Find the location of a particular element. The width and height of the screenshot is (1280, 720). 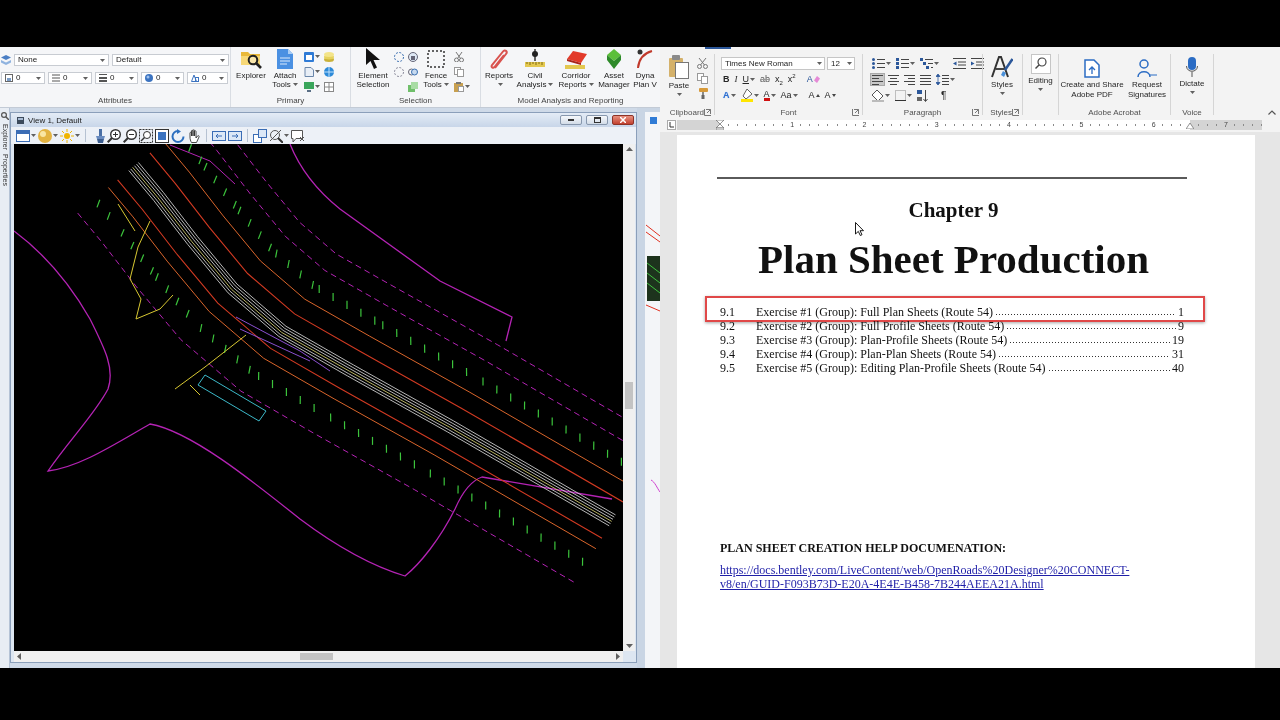

right-indent-icon is located at coordinates (1190, 126).